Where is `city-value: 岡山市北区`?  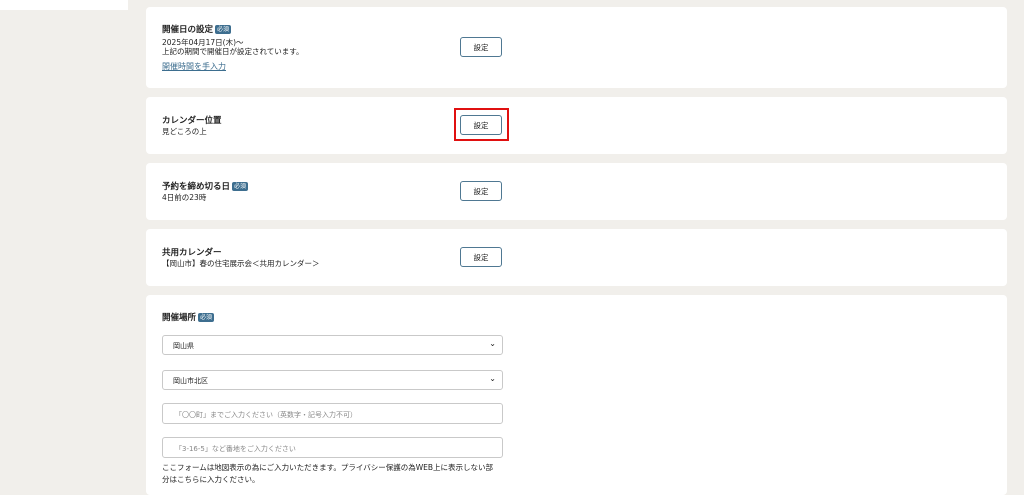 city-value: 岡山市北区 is located at coordinates (190, 381).